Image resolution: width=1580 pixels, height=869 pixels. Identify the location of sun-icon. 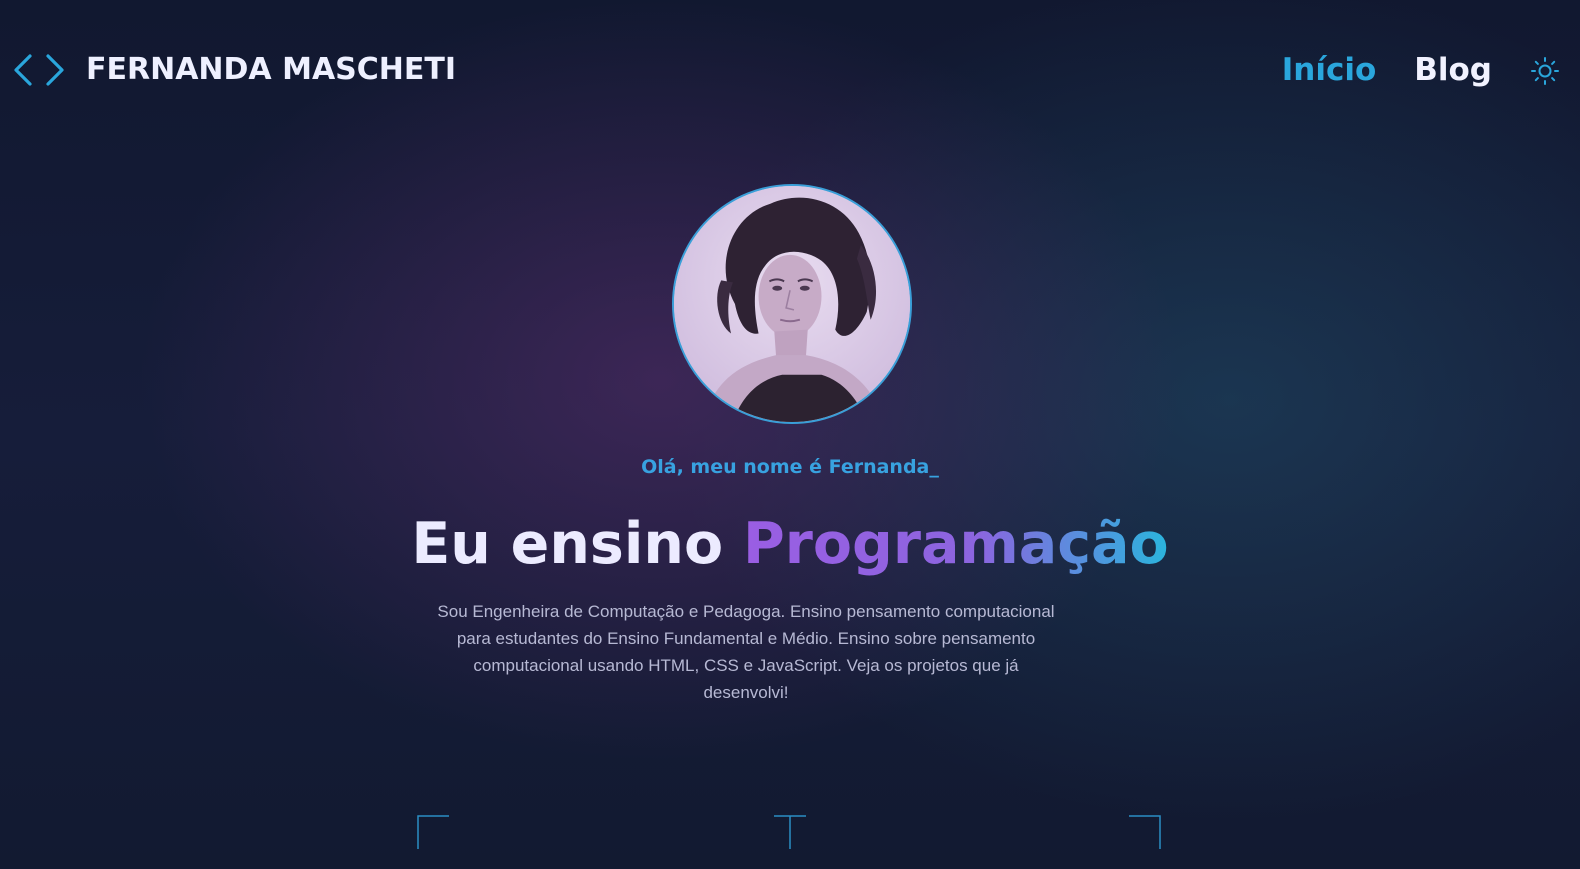
(1545, 71).